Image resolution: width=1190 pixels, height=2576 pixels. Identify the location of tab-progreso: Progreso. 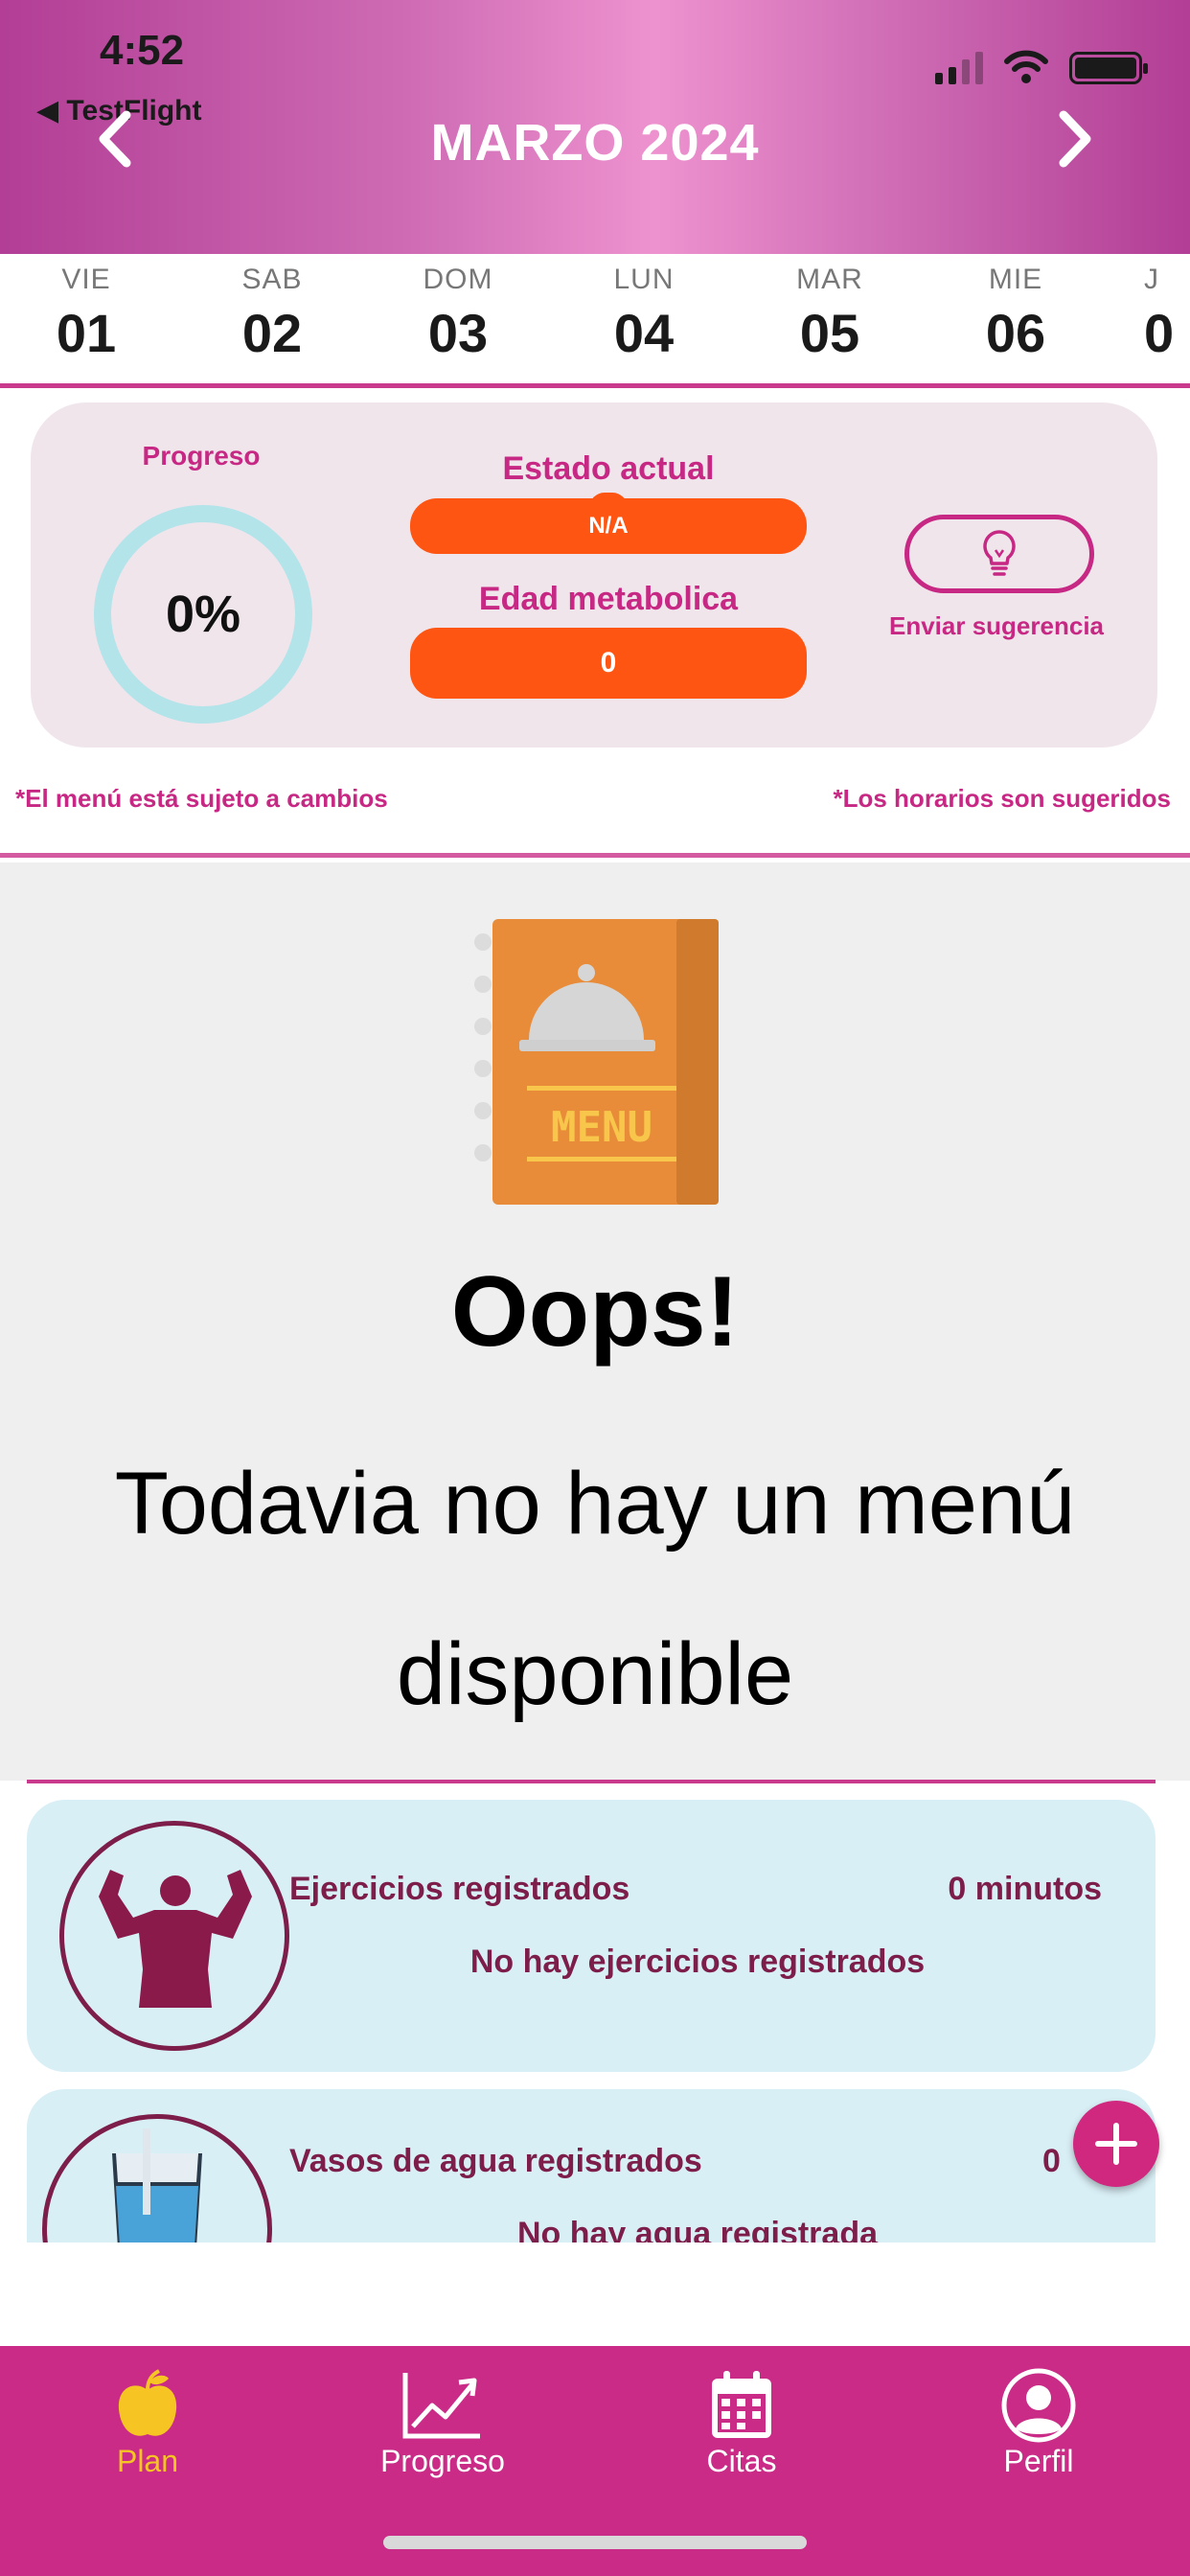
(443, 2423).